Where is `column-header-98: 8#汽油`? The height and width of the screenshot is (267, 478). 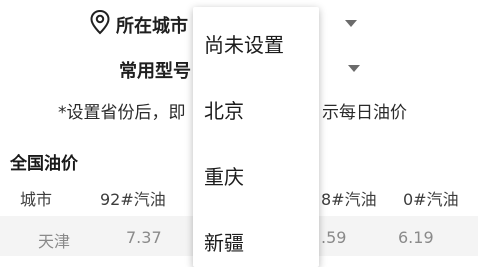 column-header-98: 8#汽油 is located at coordinates (349, 199).